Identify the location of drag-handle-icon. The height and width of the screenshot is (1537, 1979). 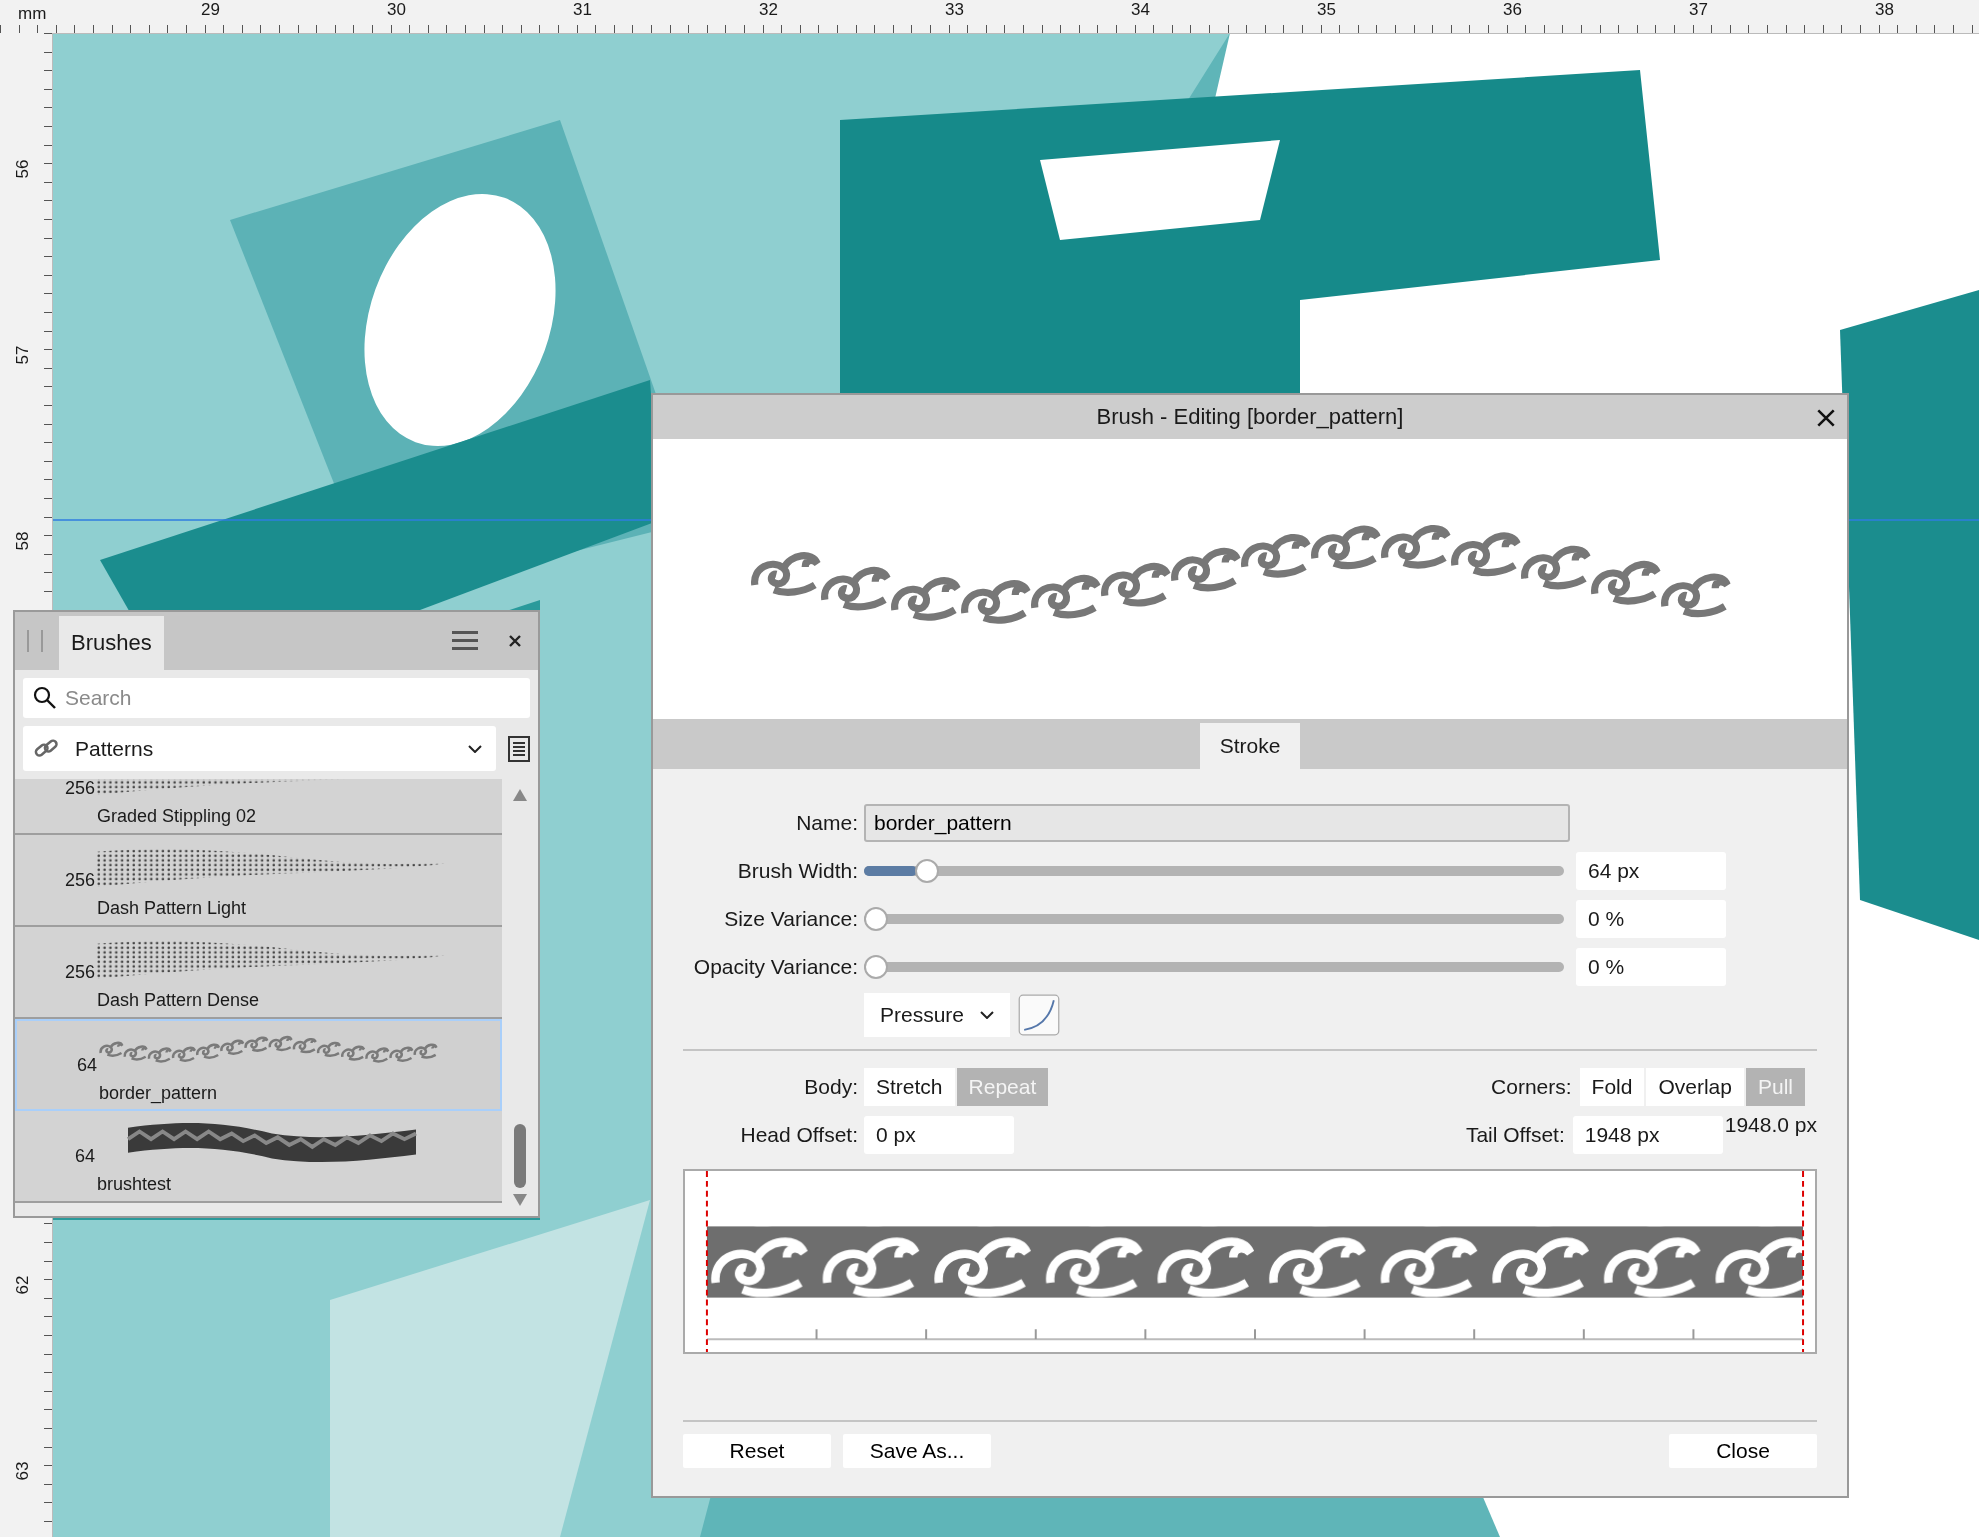
(35, 641).